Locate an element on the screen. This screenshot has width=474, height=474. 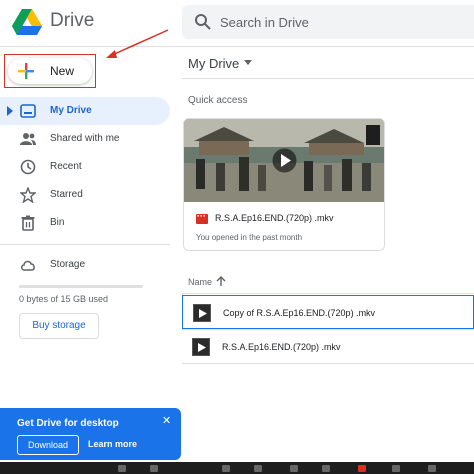
table-row: R.S.A.Ep16.END.(720p) .mkv is located at coordinates (328, 347).